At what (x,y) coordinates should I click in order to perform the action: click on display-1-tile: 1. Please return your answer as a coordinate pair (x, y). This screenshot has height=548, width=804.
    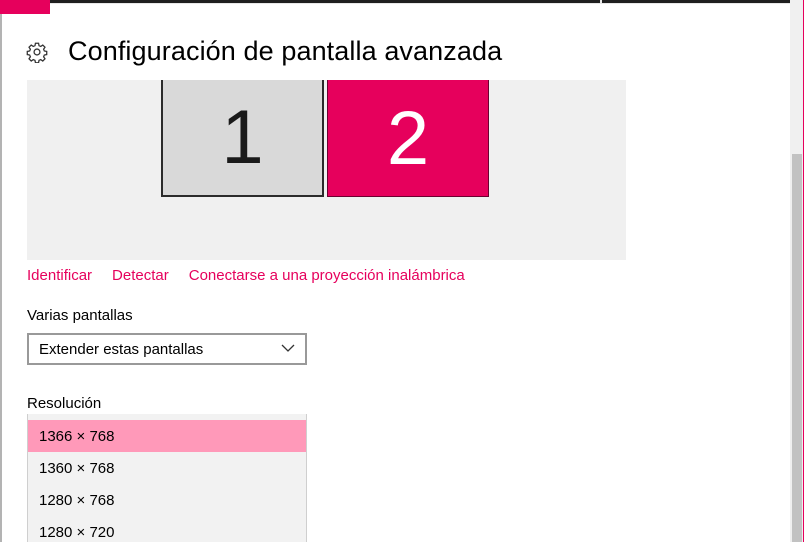
    Looking at the image, I should click on (242, 138).